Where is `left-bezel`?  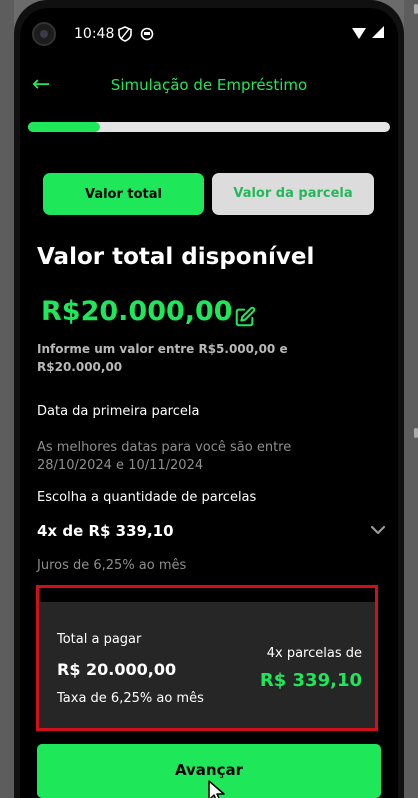 left-bezel is located at coordinates (7, 399).